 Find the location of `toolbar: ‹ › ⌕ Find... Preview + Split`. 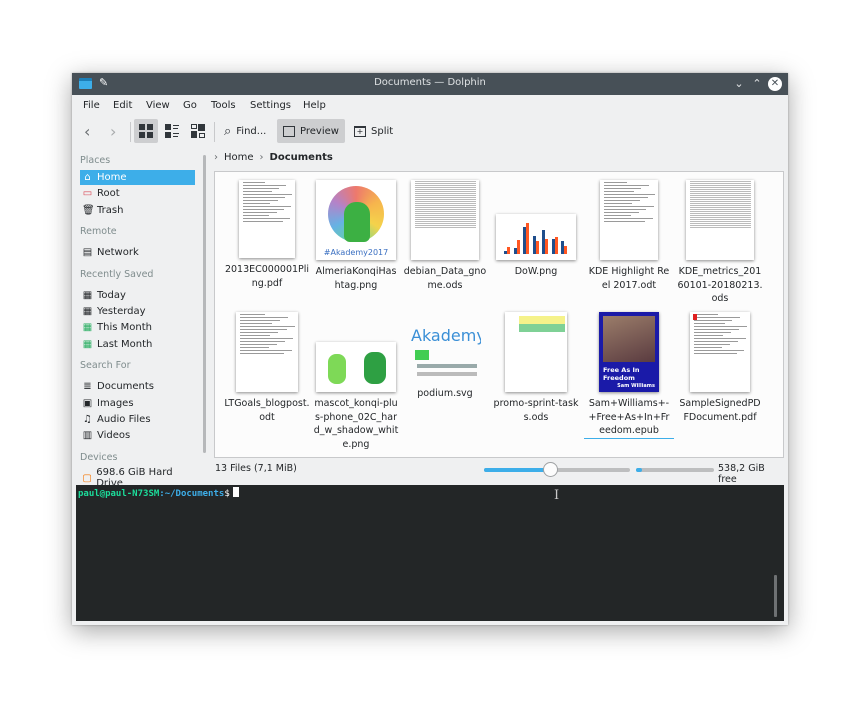

toolbar: ‹ › ⌕ Find... Preview + Split is located at coordinates (430, 132).